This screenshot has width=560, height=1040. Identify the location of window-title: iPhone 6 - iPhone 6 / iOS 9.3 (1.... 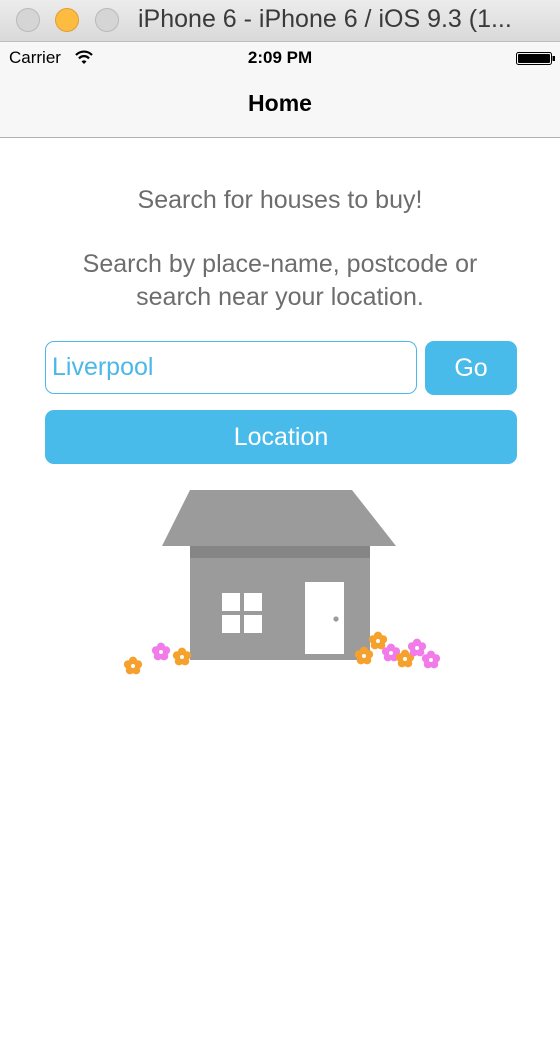
(325, 19).